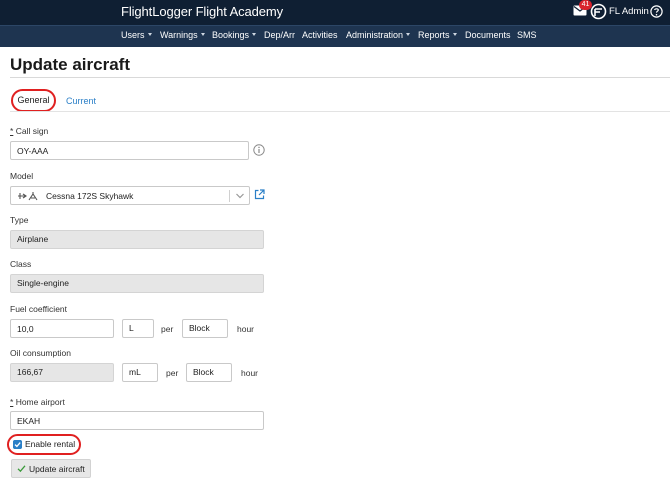  I want to click on airplane-icon, so click(28, 196).